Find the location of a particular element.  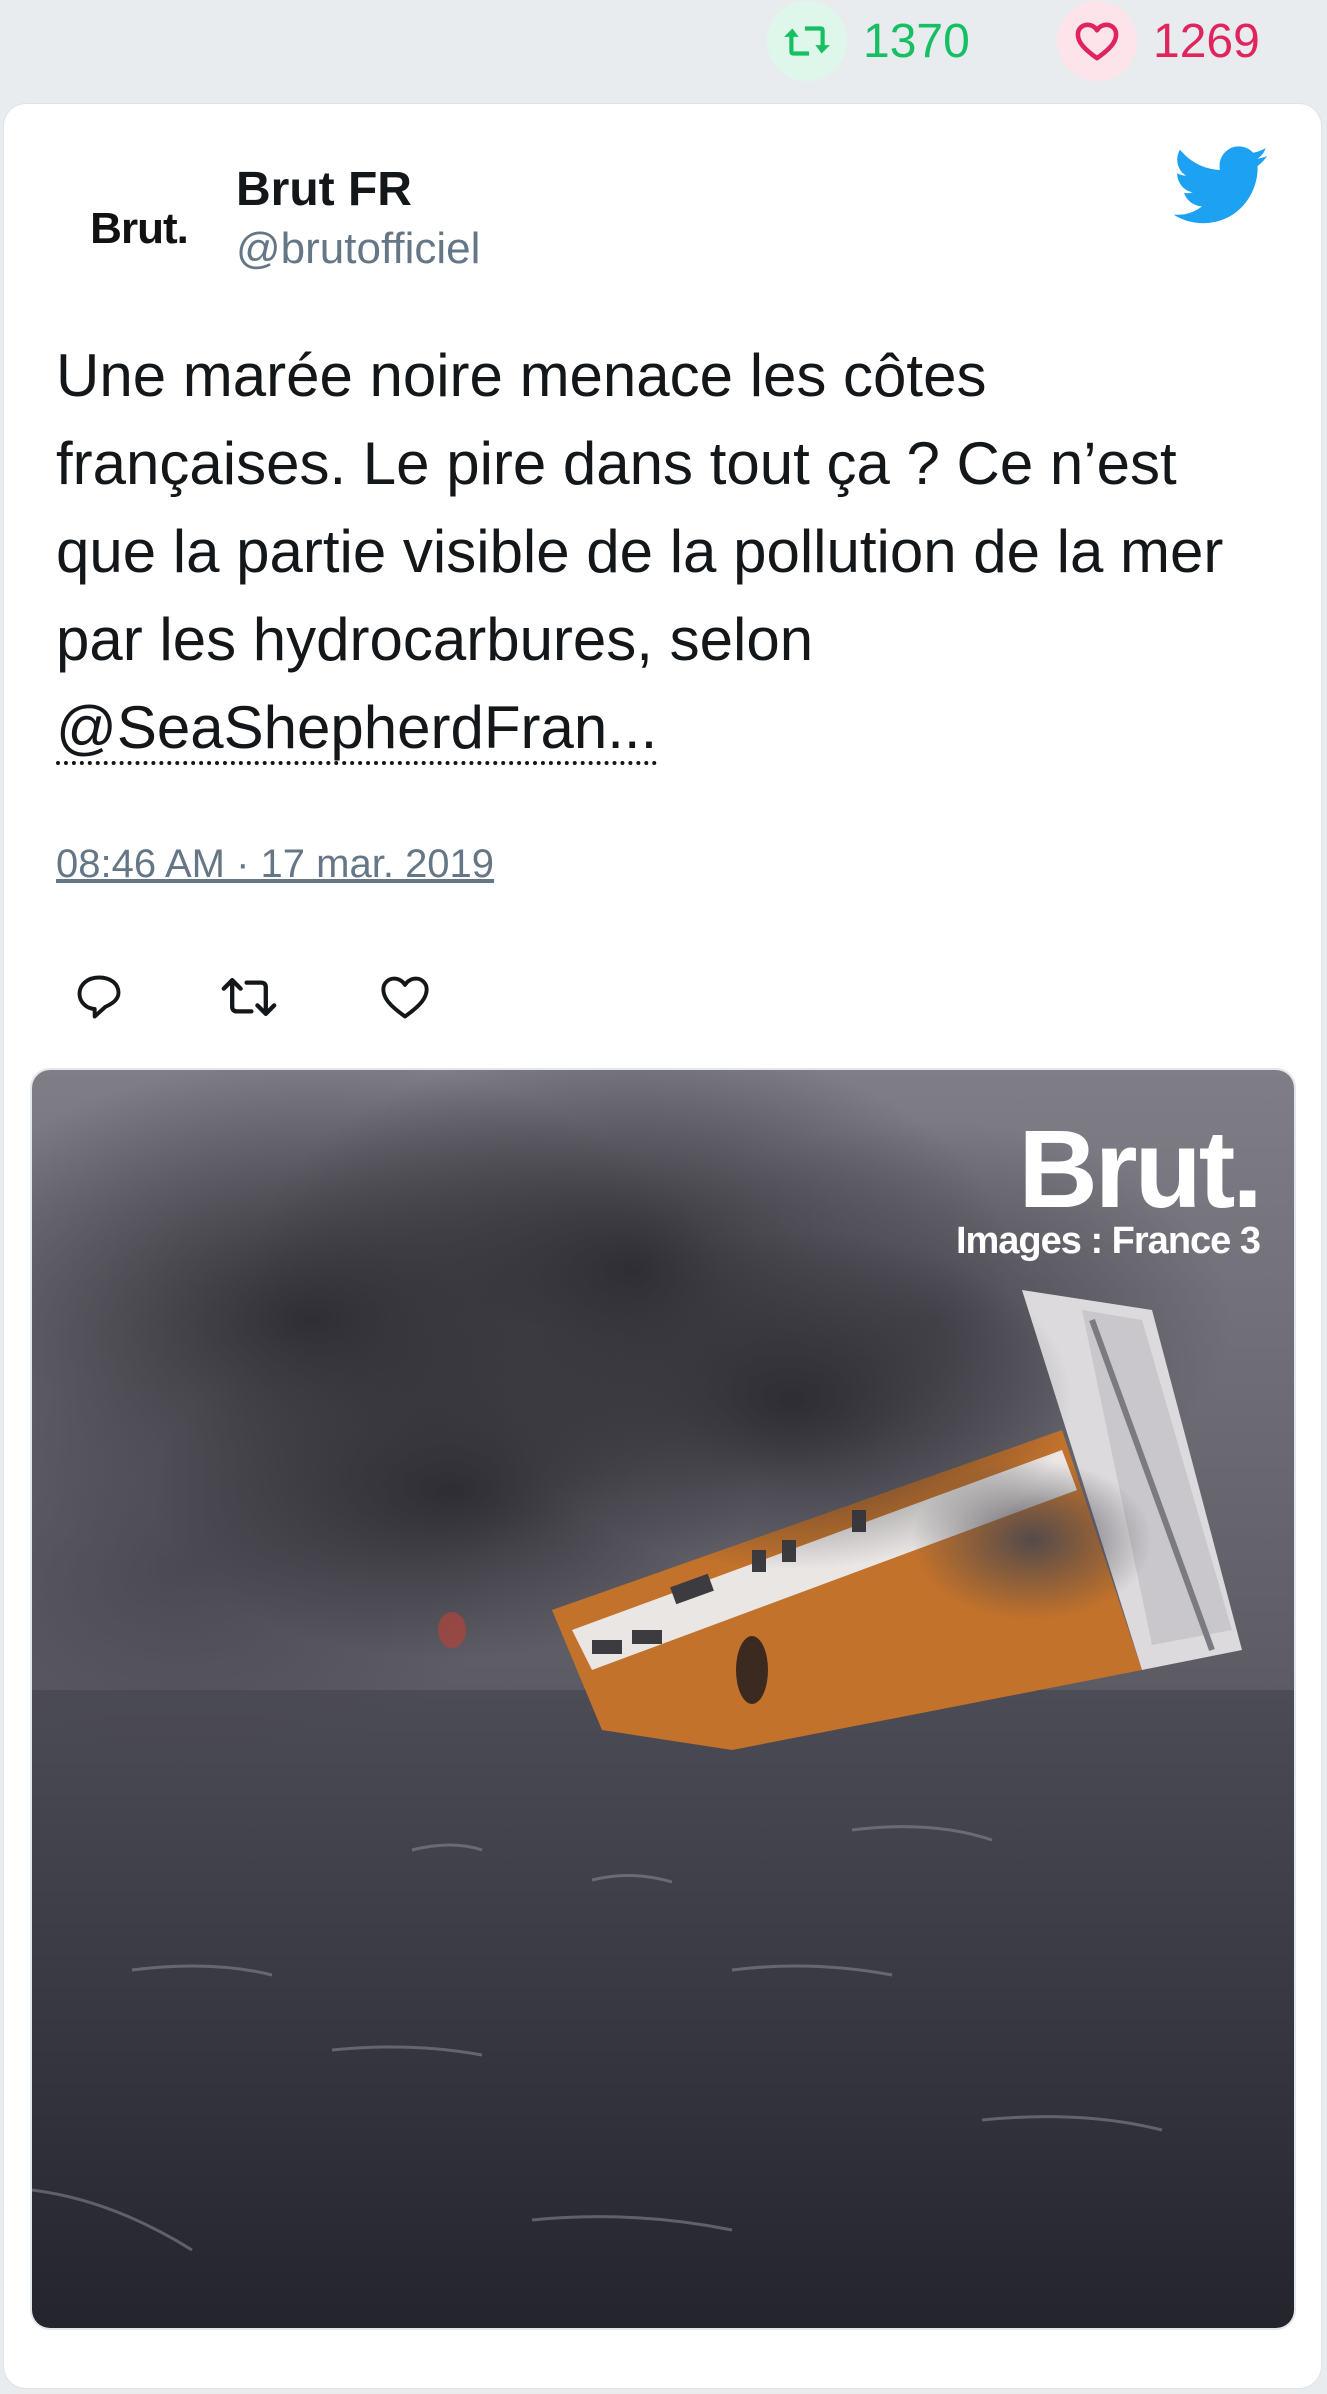

twitter-bird-icon is located at coordinates (1222, 186).